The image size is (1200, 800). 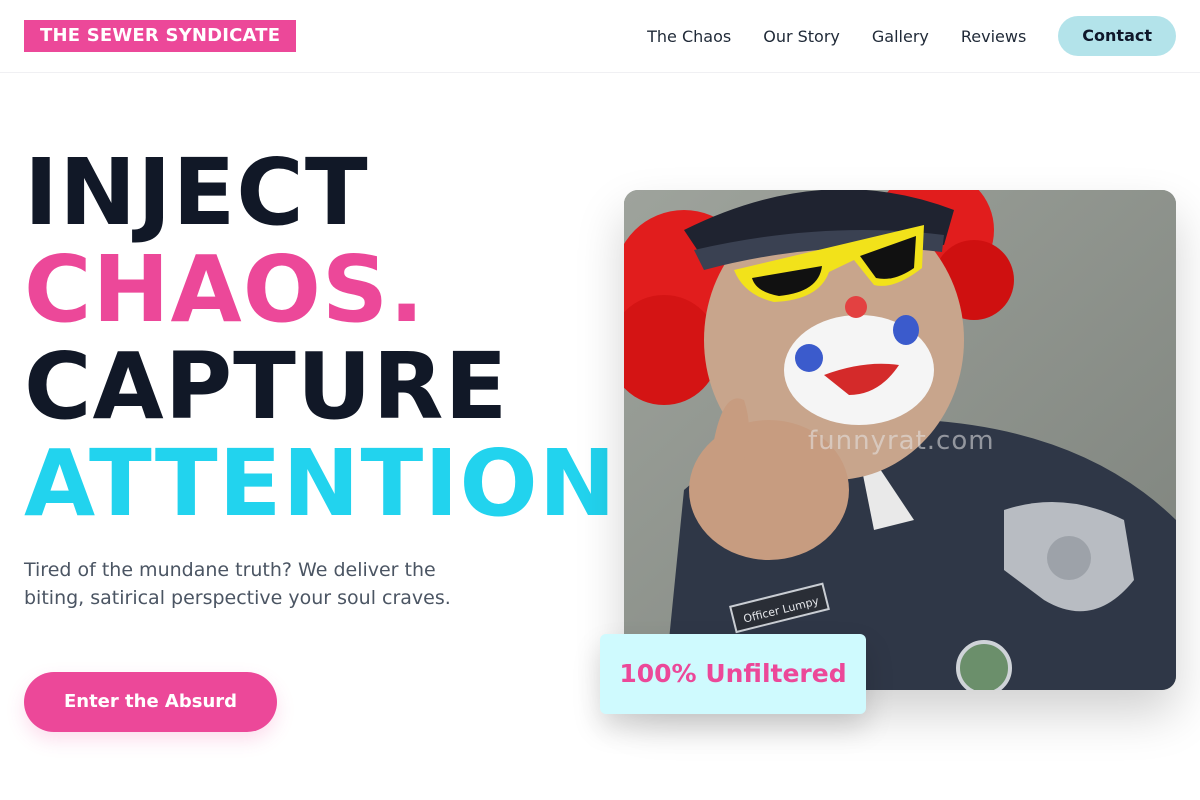 I want to click on nav-link-reviews: Reviews, so click(x=993, y=36).